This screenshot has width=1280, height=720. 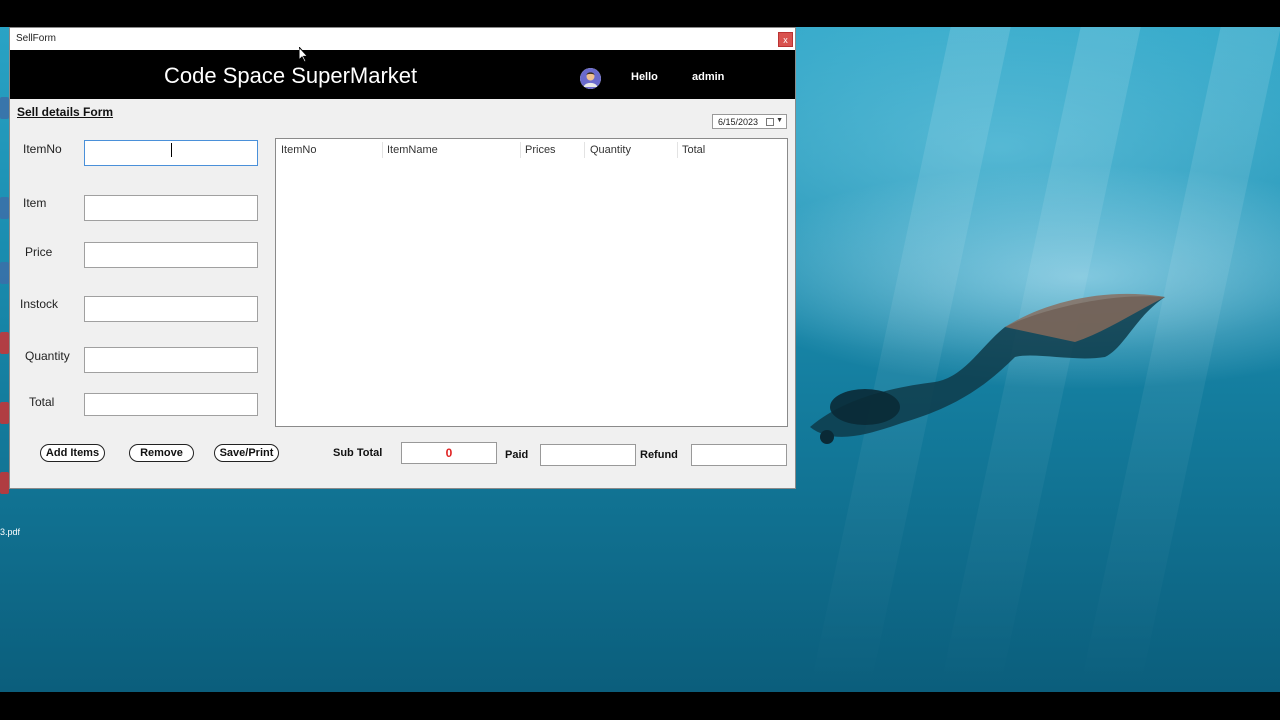 What do you see at coordinates (47, 356) in the screenshot?
I see `quantity-label: Quantity` at bounding box center [47, 356].